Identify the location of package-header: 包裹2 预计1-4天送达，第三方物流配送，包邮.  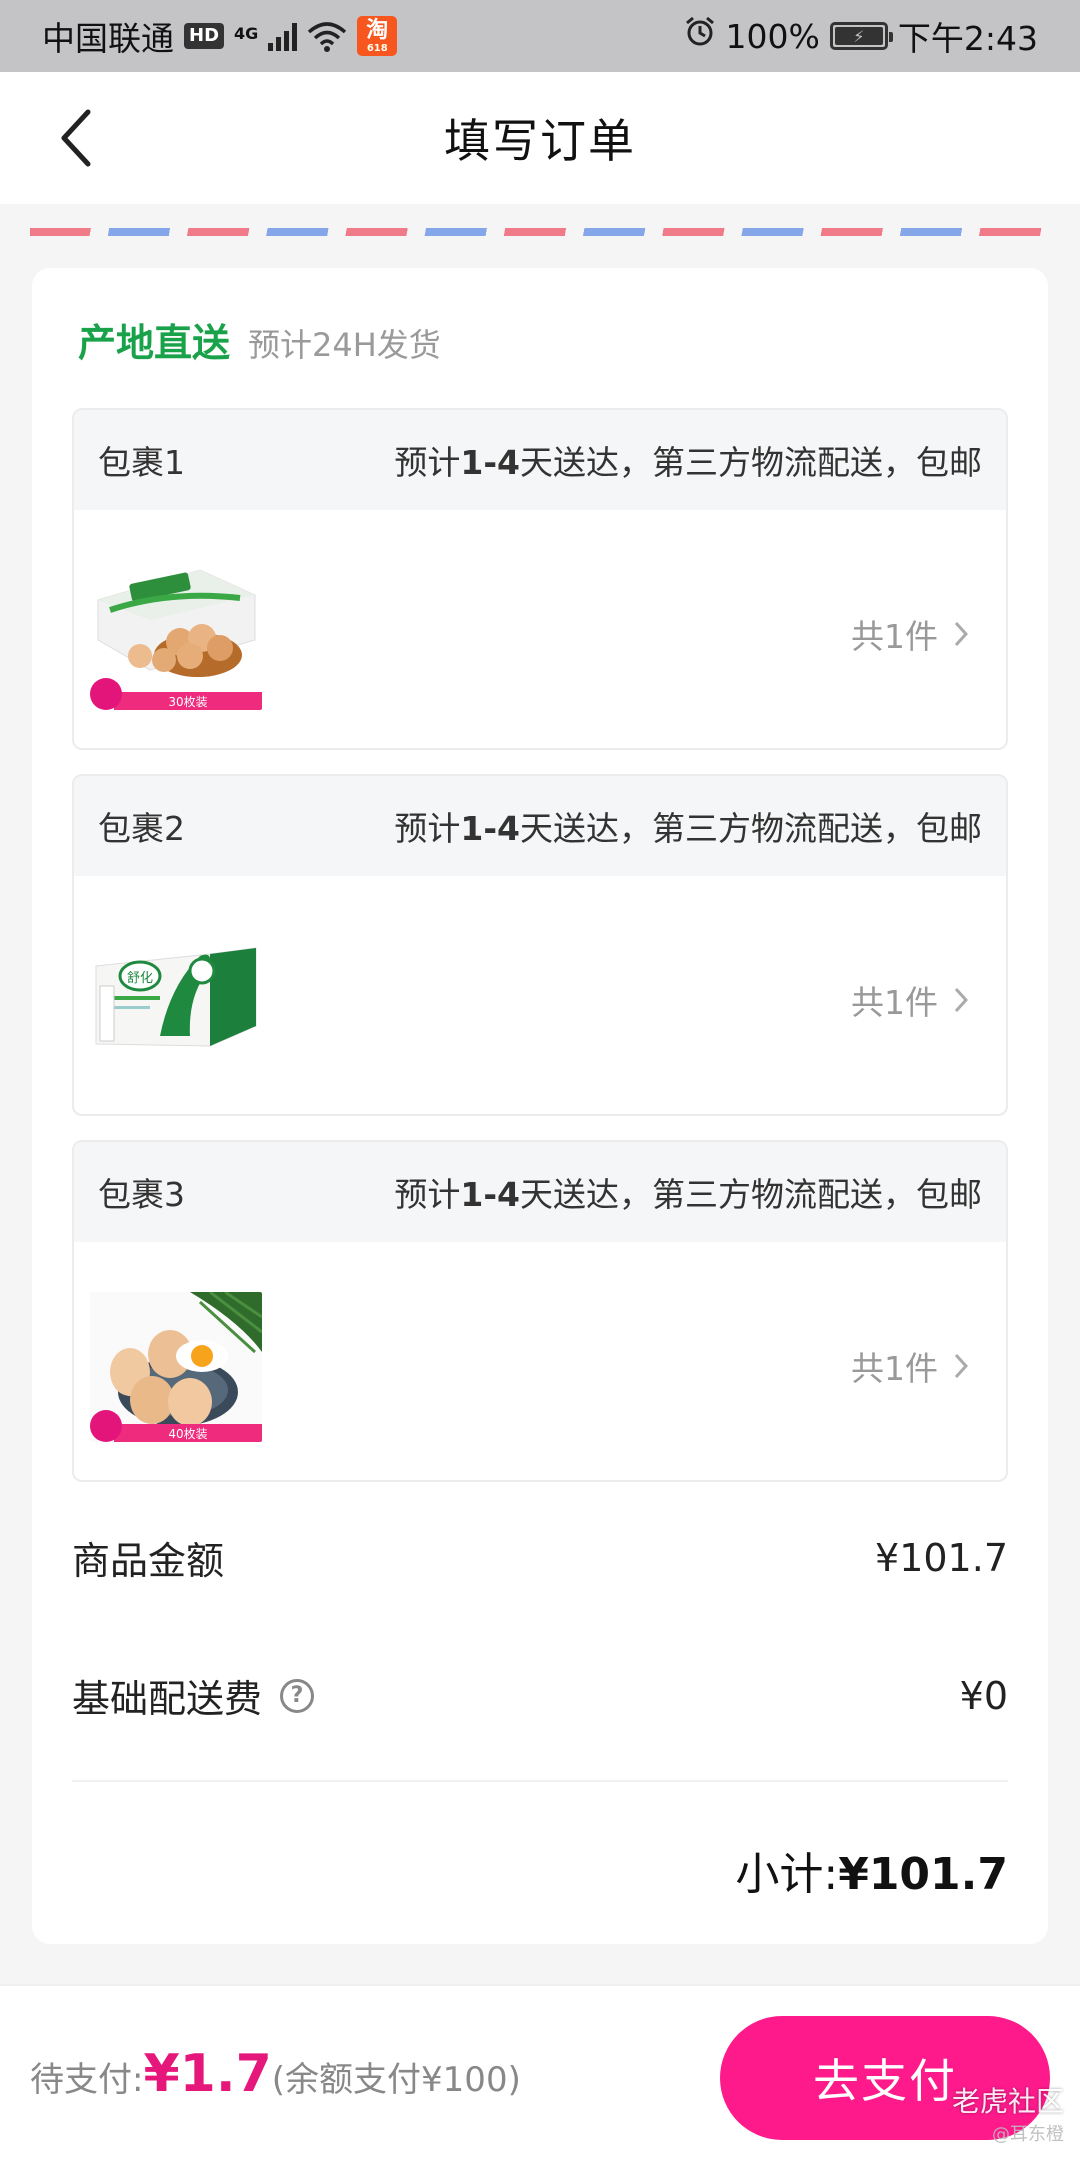
(540, 826).